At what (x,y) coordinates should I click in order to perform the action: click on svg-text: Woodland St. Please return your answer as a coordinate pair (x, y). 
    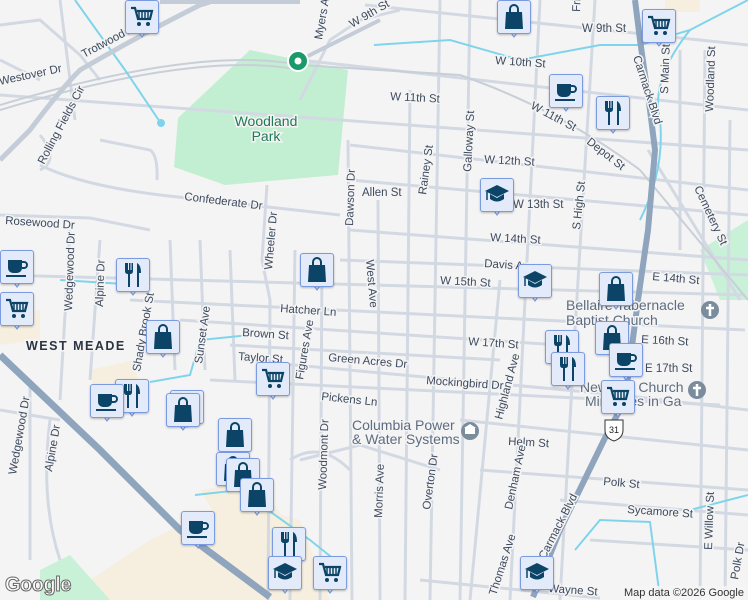
    Looking at the image, I should click on (711, 78).